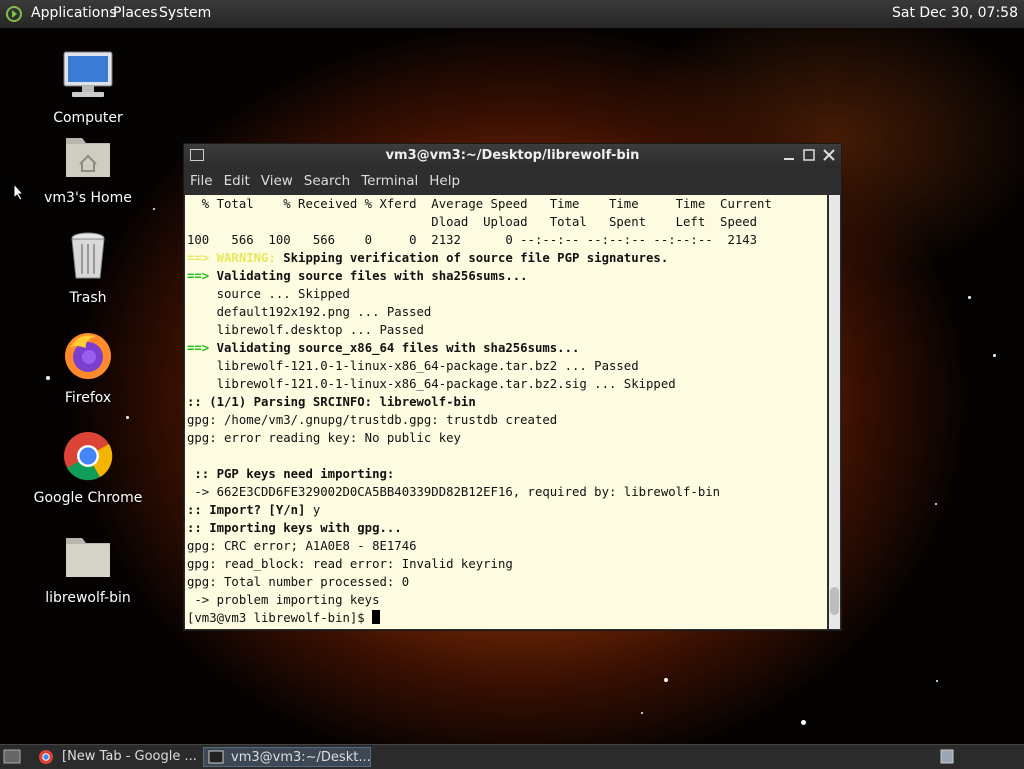 The image size is (1024, 769). I want to click on desktop-icon-label: librewolf-bin, so click(88, 598).